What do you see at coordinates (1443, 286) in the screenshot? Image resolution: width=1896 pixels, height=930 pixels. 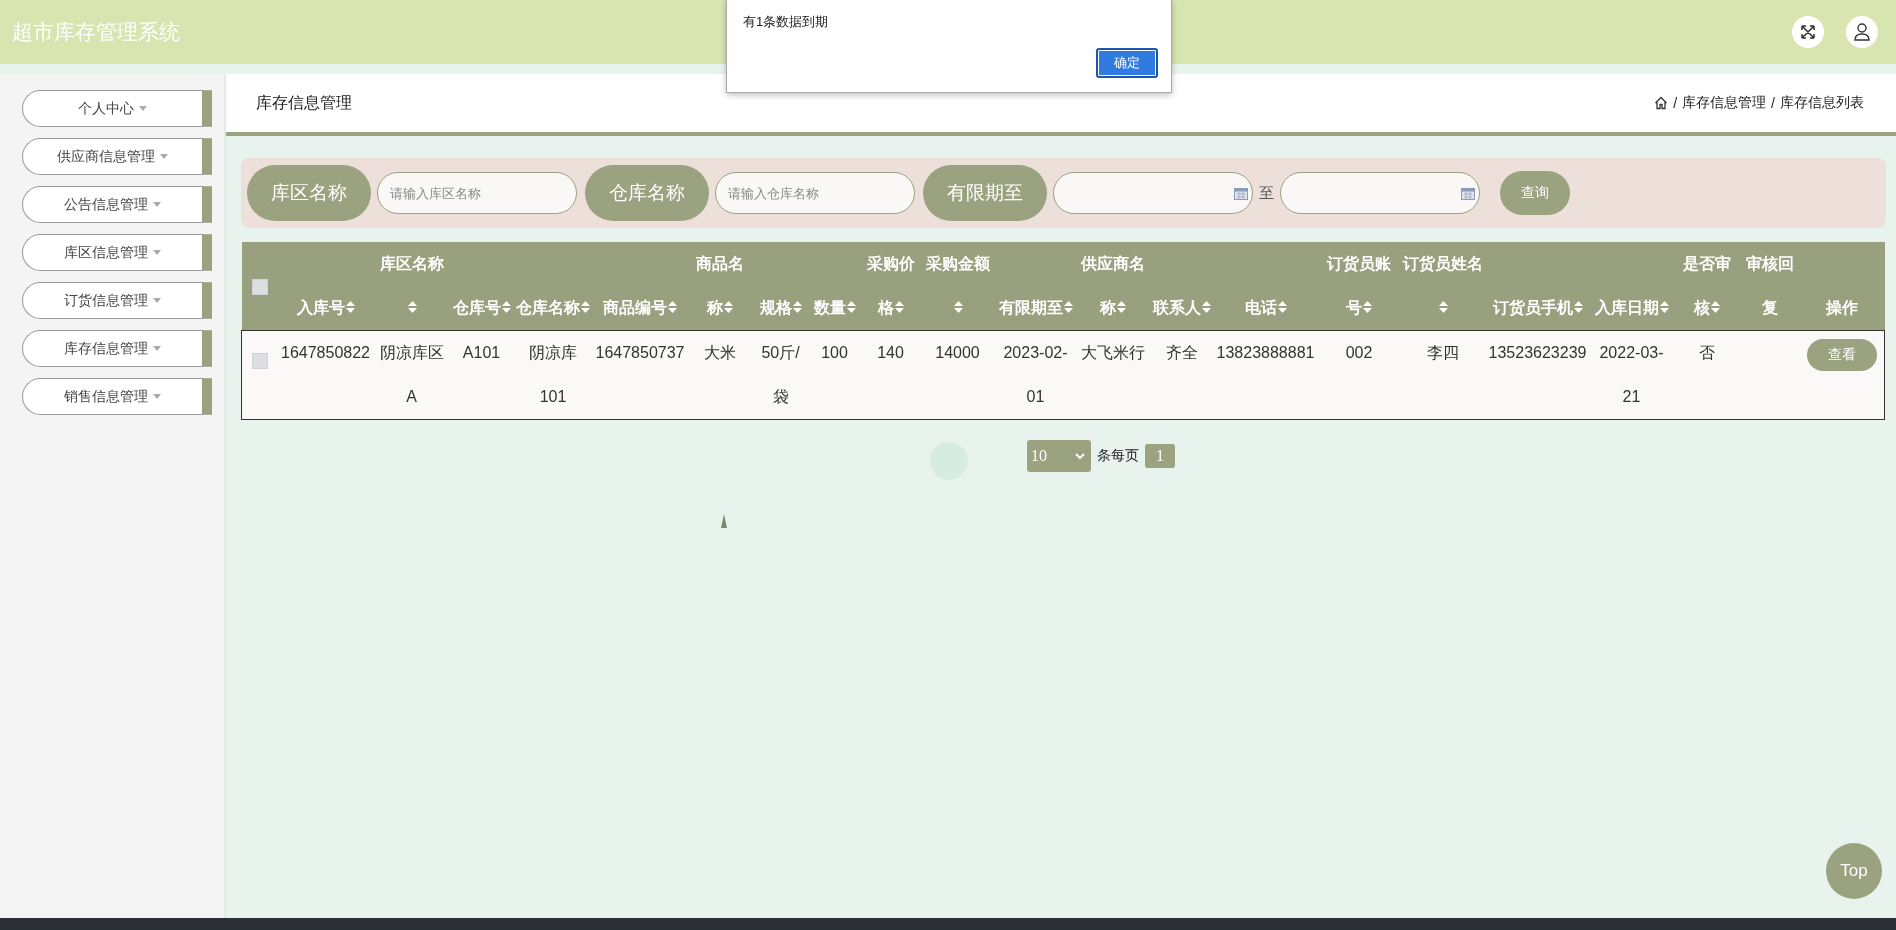 I see `column-header: 订货员姓名` at bounding box center [1443, 286].